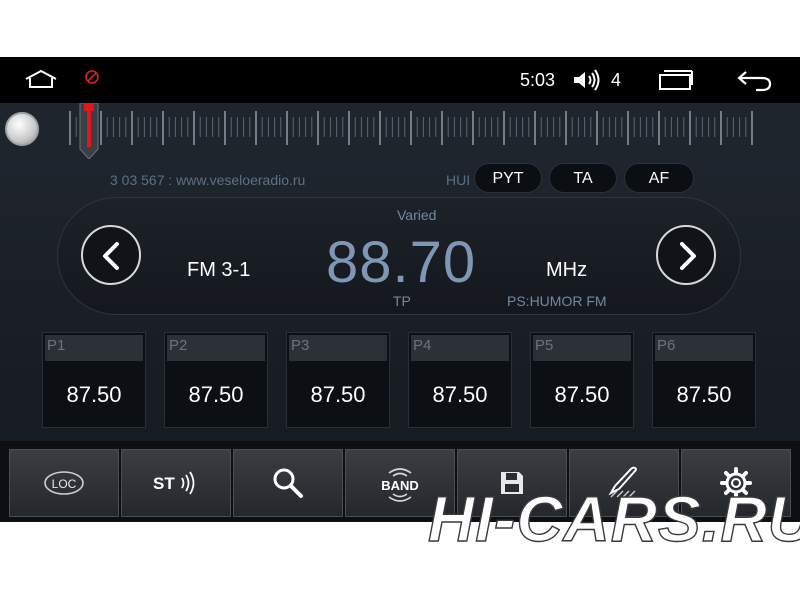  What do you see at coordinates (22, 129) in the screenshot?
I see `volume-knob` at bounding box center [22, 129].